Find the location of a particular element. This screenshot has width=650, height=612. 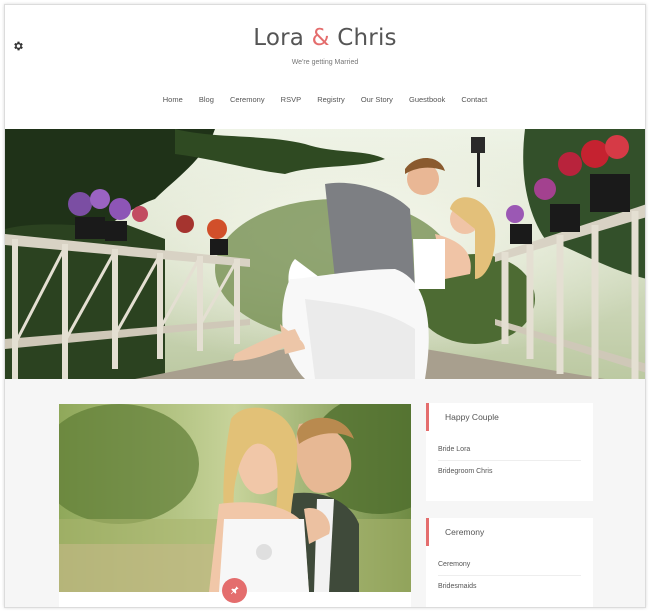

nav-item-rsvp: RSVP is located at coordinates (291, 99).